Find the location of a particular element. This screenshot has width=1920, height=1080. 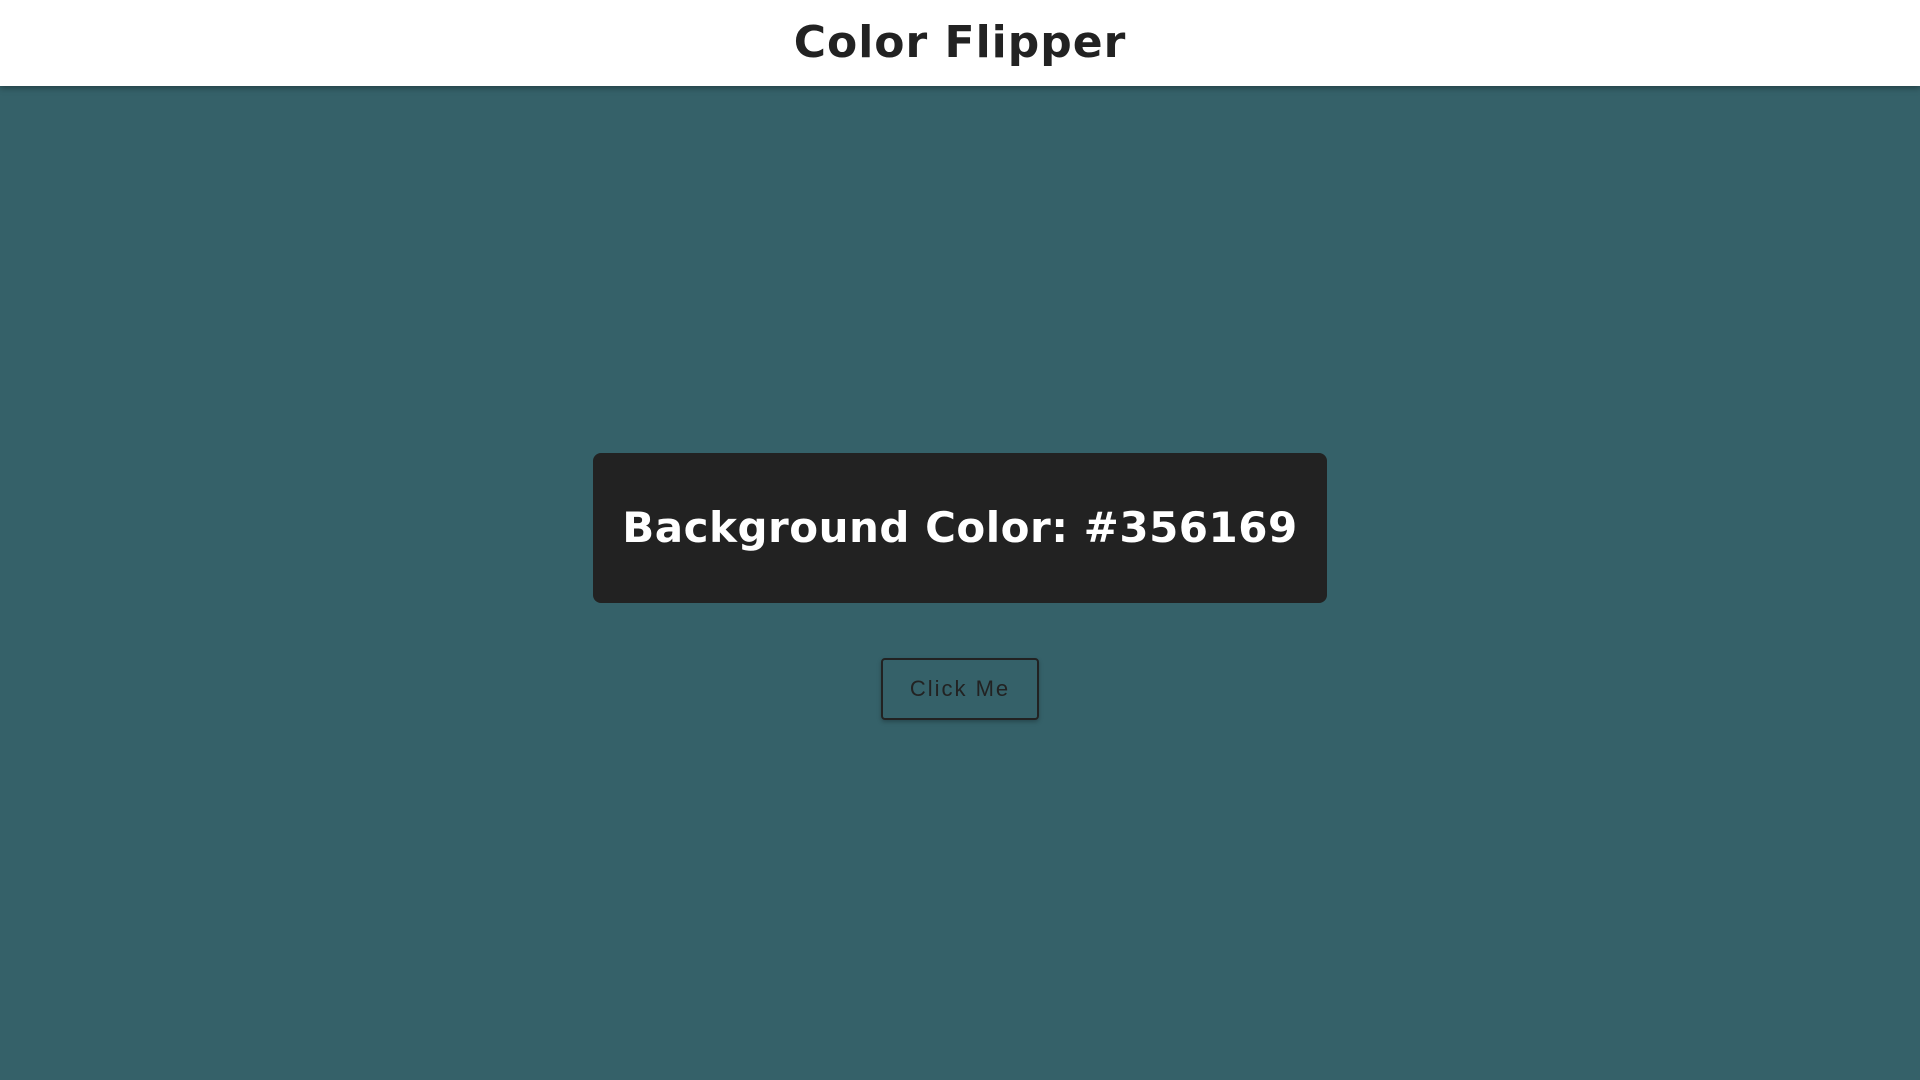

click-me-button: Click Me is located at coordinates (960, 689).